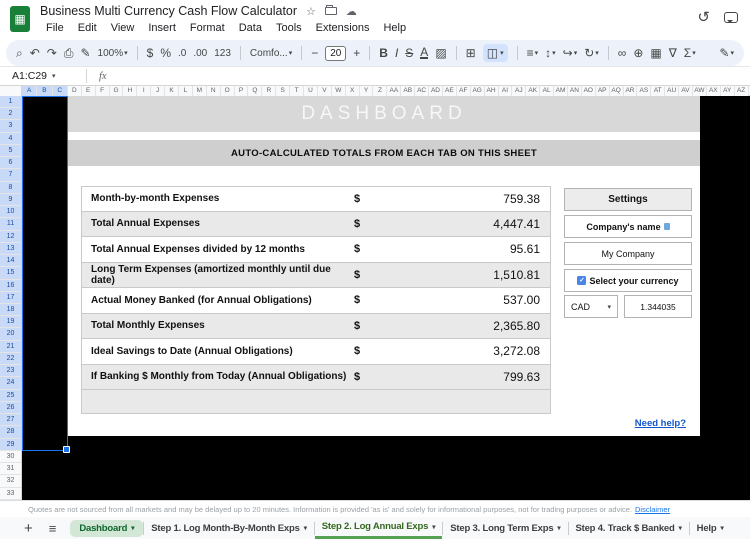 The width and height of the screenshot is (750, 539). Describe the element at coordinates (655, 53) in the screenshot. I see `insert-chart-button: ▦` at that location.